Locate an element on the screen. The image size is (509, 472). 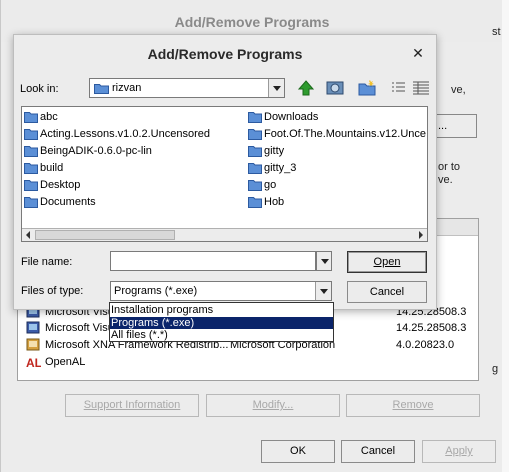
peek-text: st is located at coordinates (496, 32).